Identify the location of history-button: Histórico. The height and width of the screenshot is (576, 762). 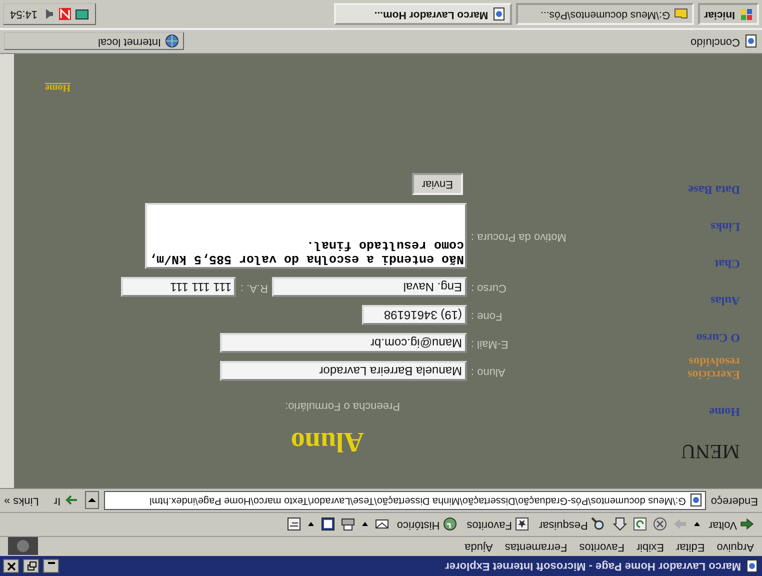
(426, 524).